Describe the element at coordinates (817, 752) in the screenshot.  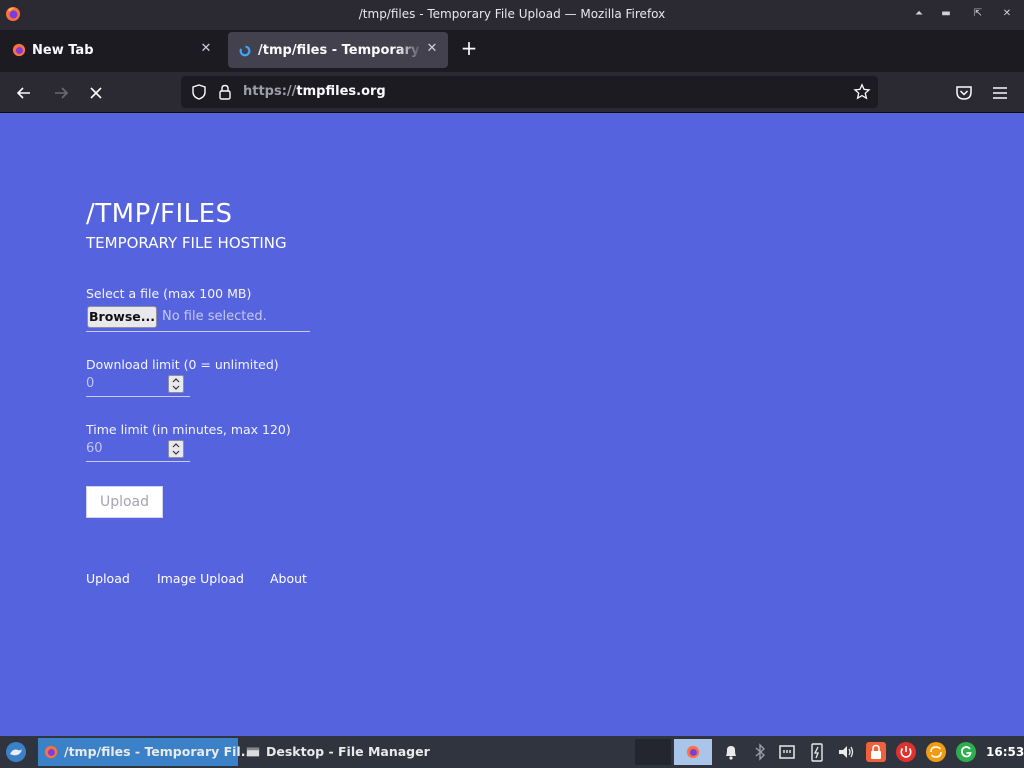
I see `battery-icon` at that location.